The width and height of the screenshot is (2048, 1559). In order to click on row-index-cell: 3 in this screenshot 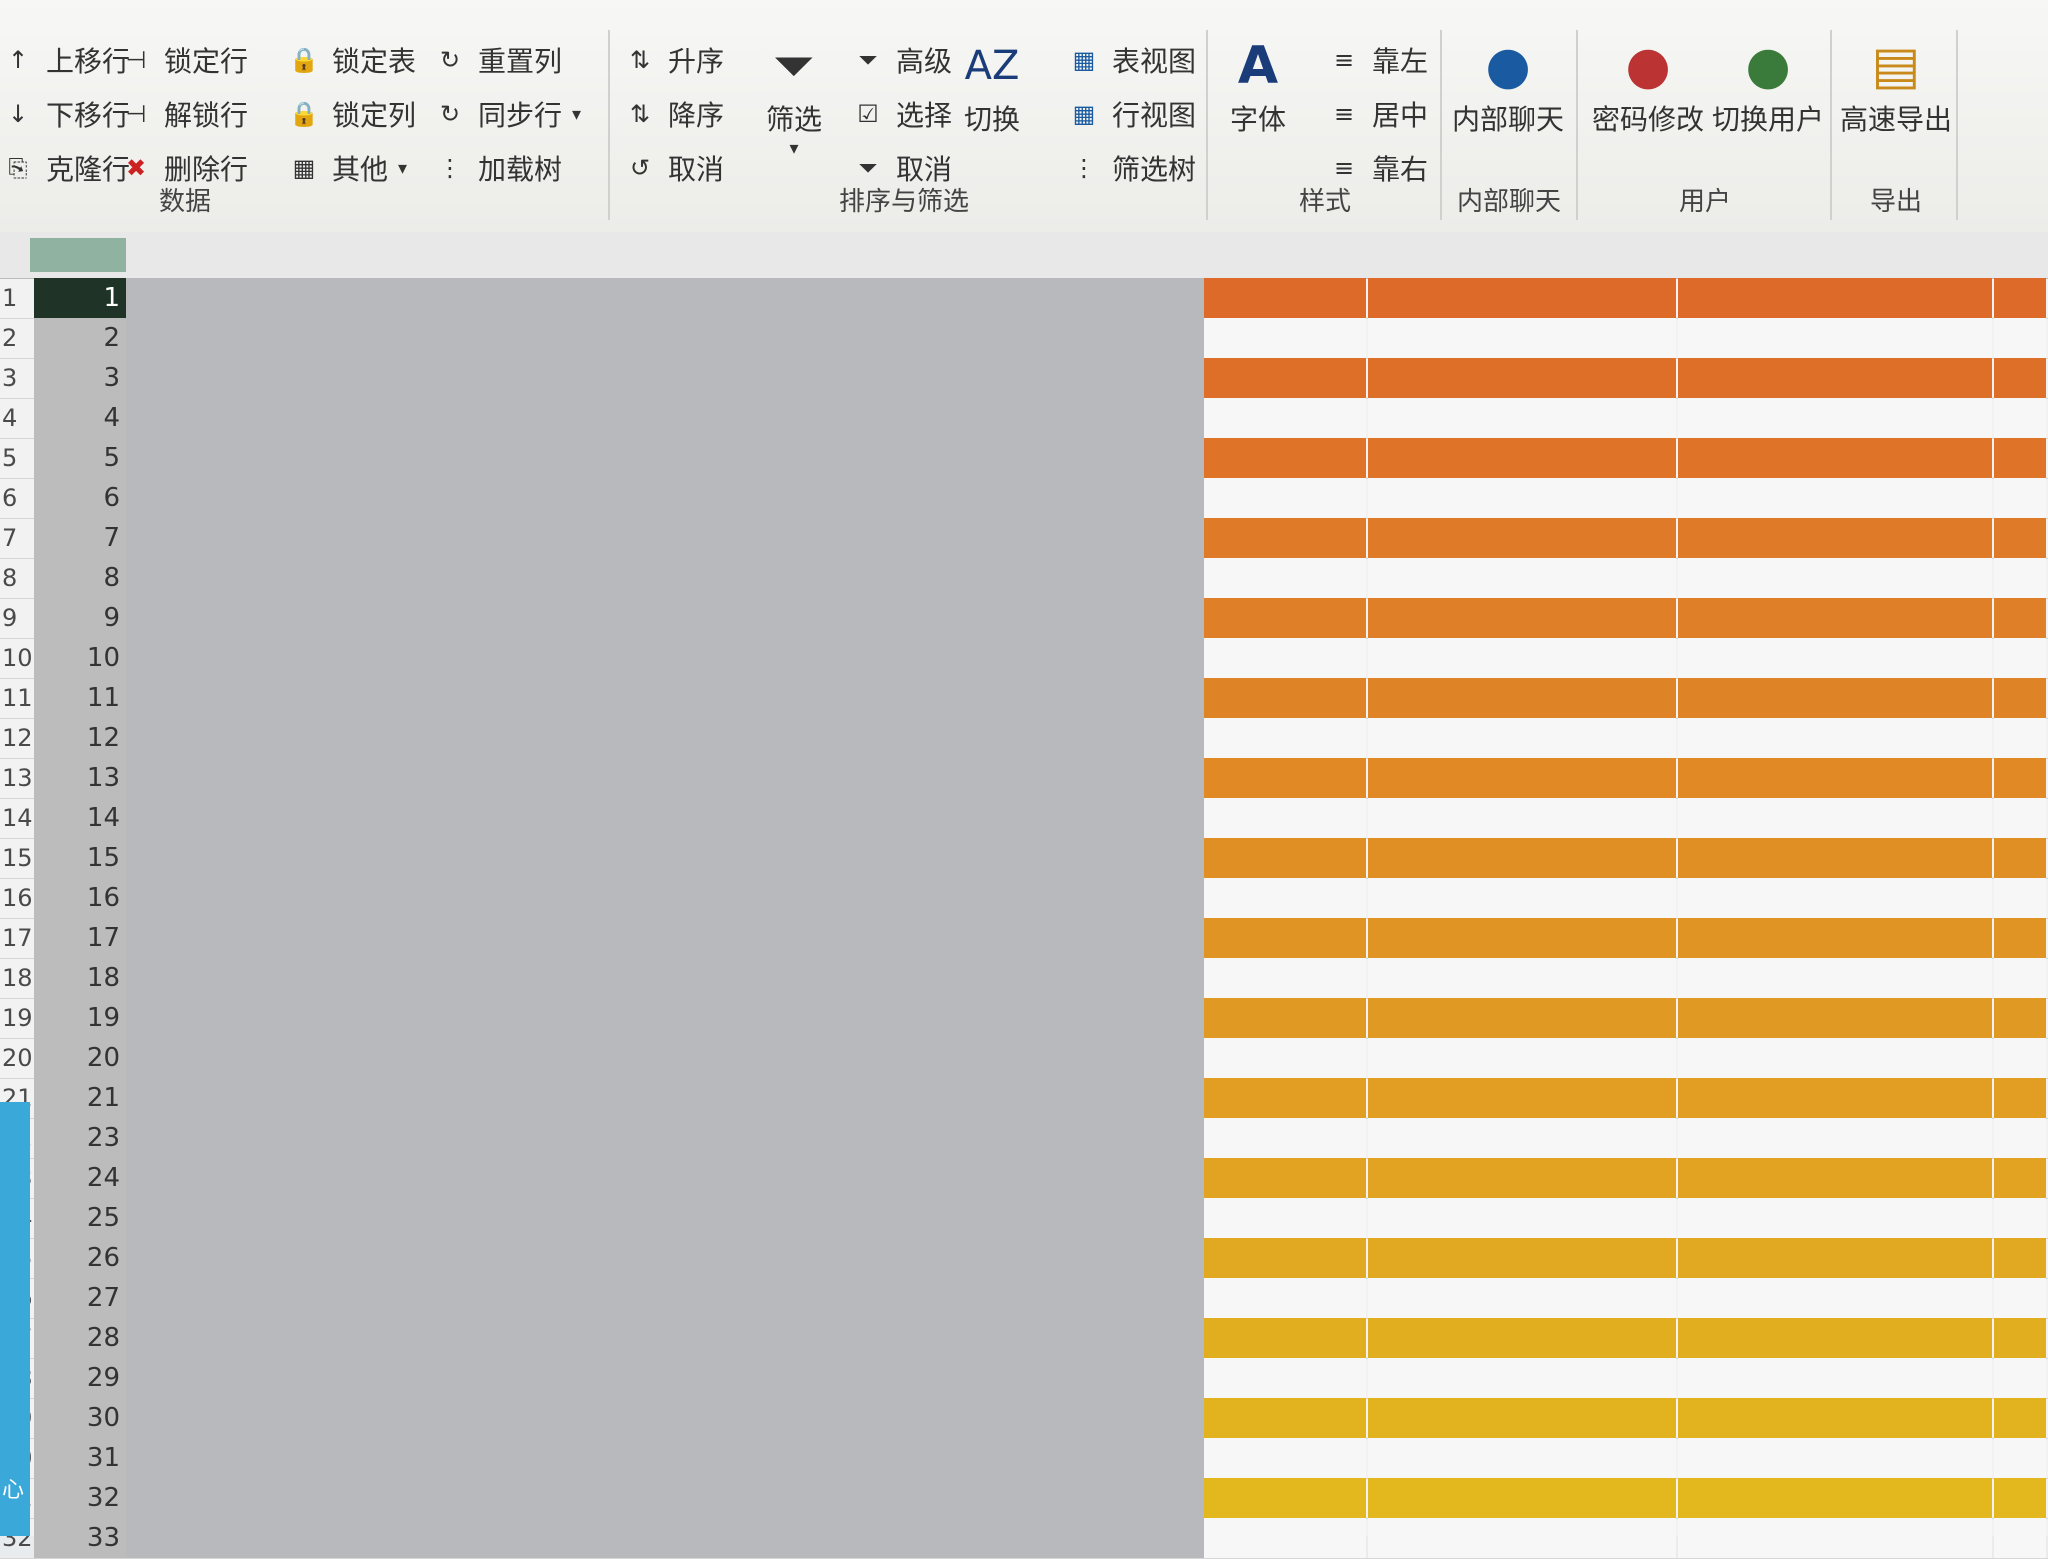, I will do `click(80, 378)`.